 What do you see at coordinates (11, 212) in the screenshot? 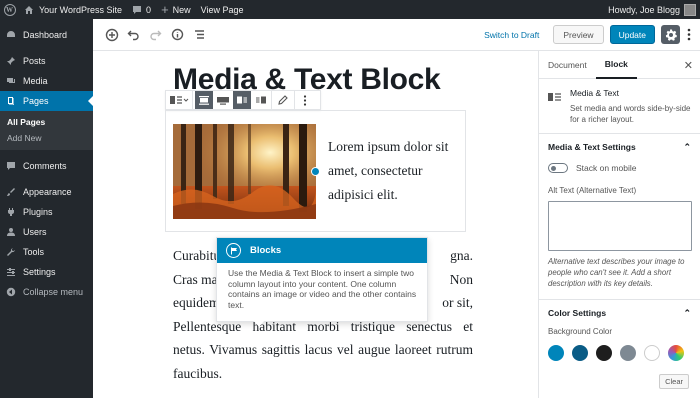
I see `plug-icon` at bounding box center [11, 212].